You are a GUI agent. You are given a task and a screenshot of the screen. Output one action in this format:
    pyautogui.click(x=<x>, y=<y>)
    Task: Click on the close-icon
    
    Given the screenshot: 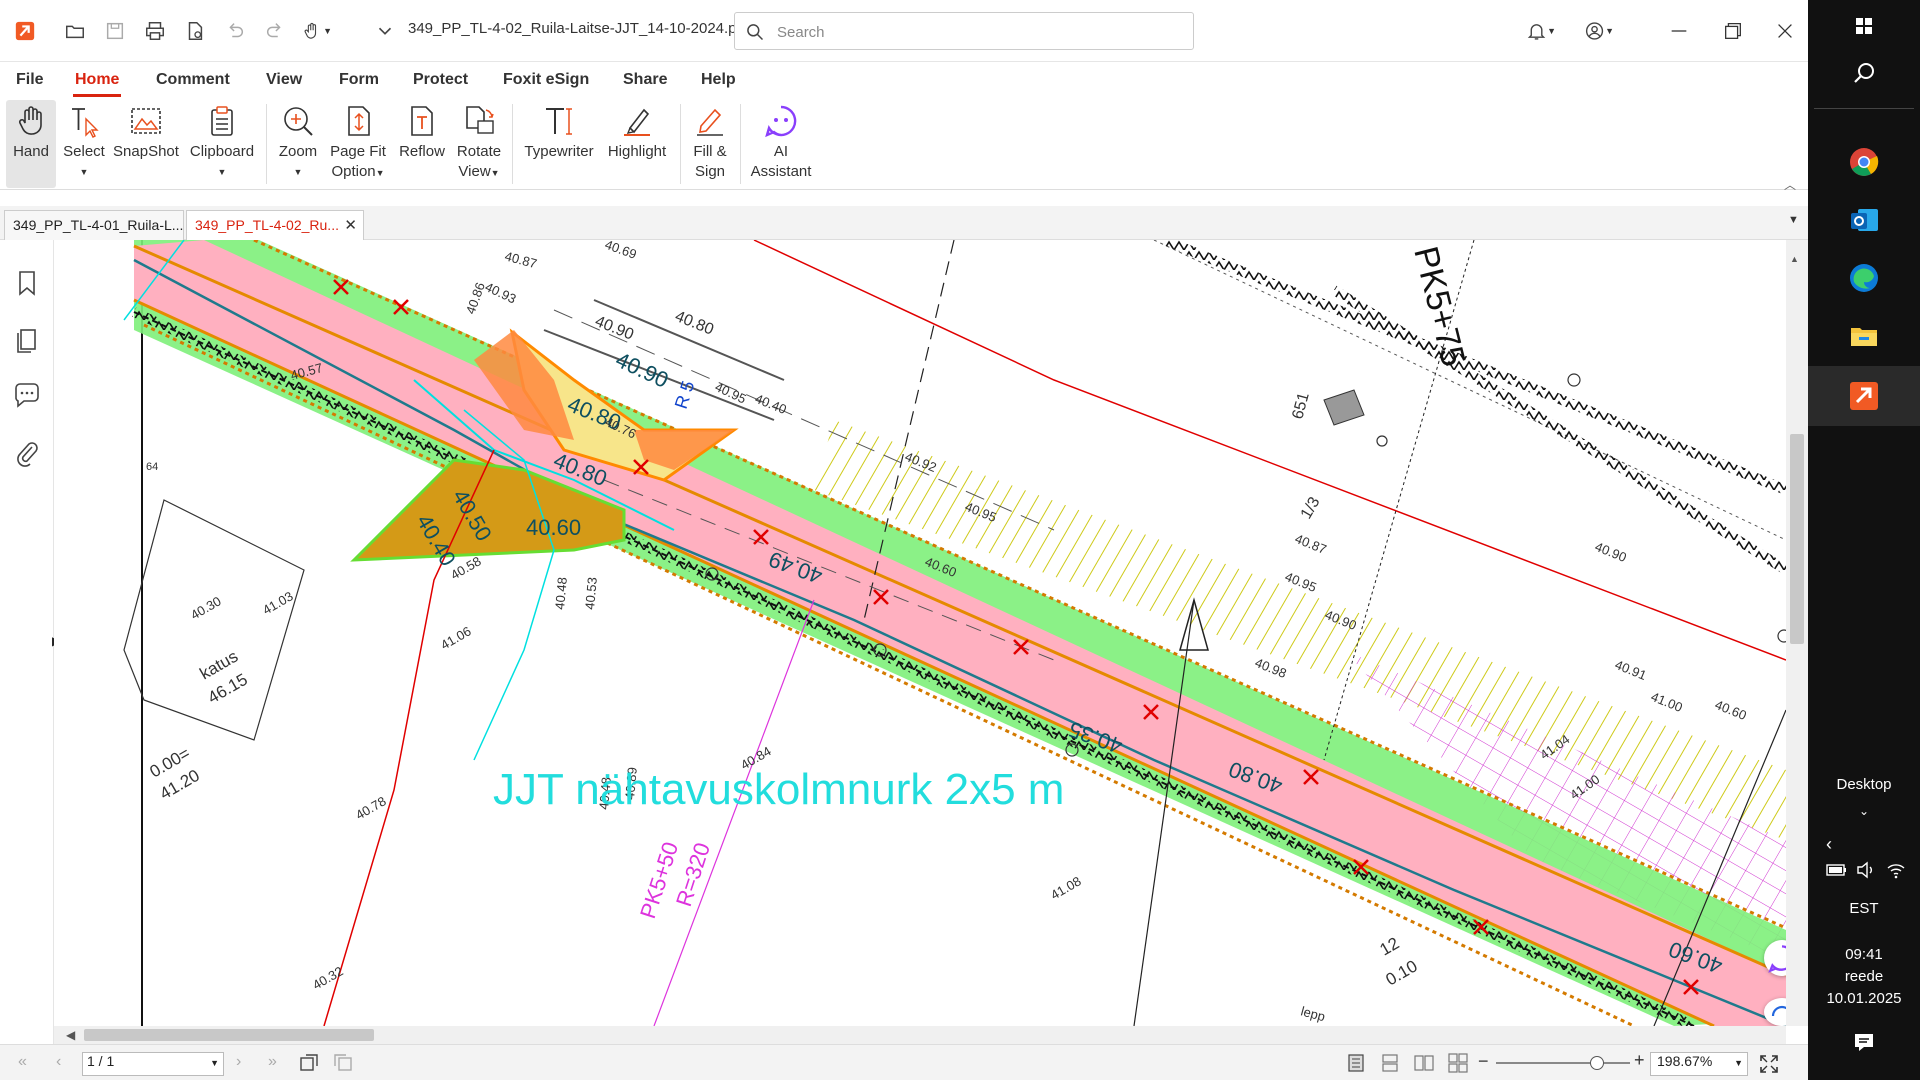 What is the action you would take?
    pyautogui.click(x=1785, y=31)
    